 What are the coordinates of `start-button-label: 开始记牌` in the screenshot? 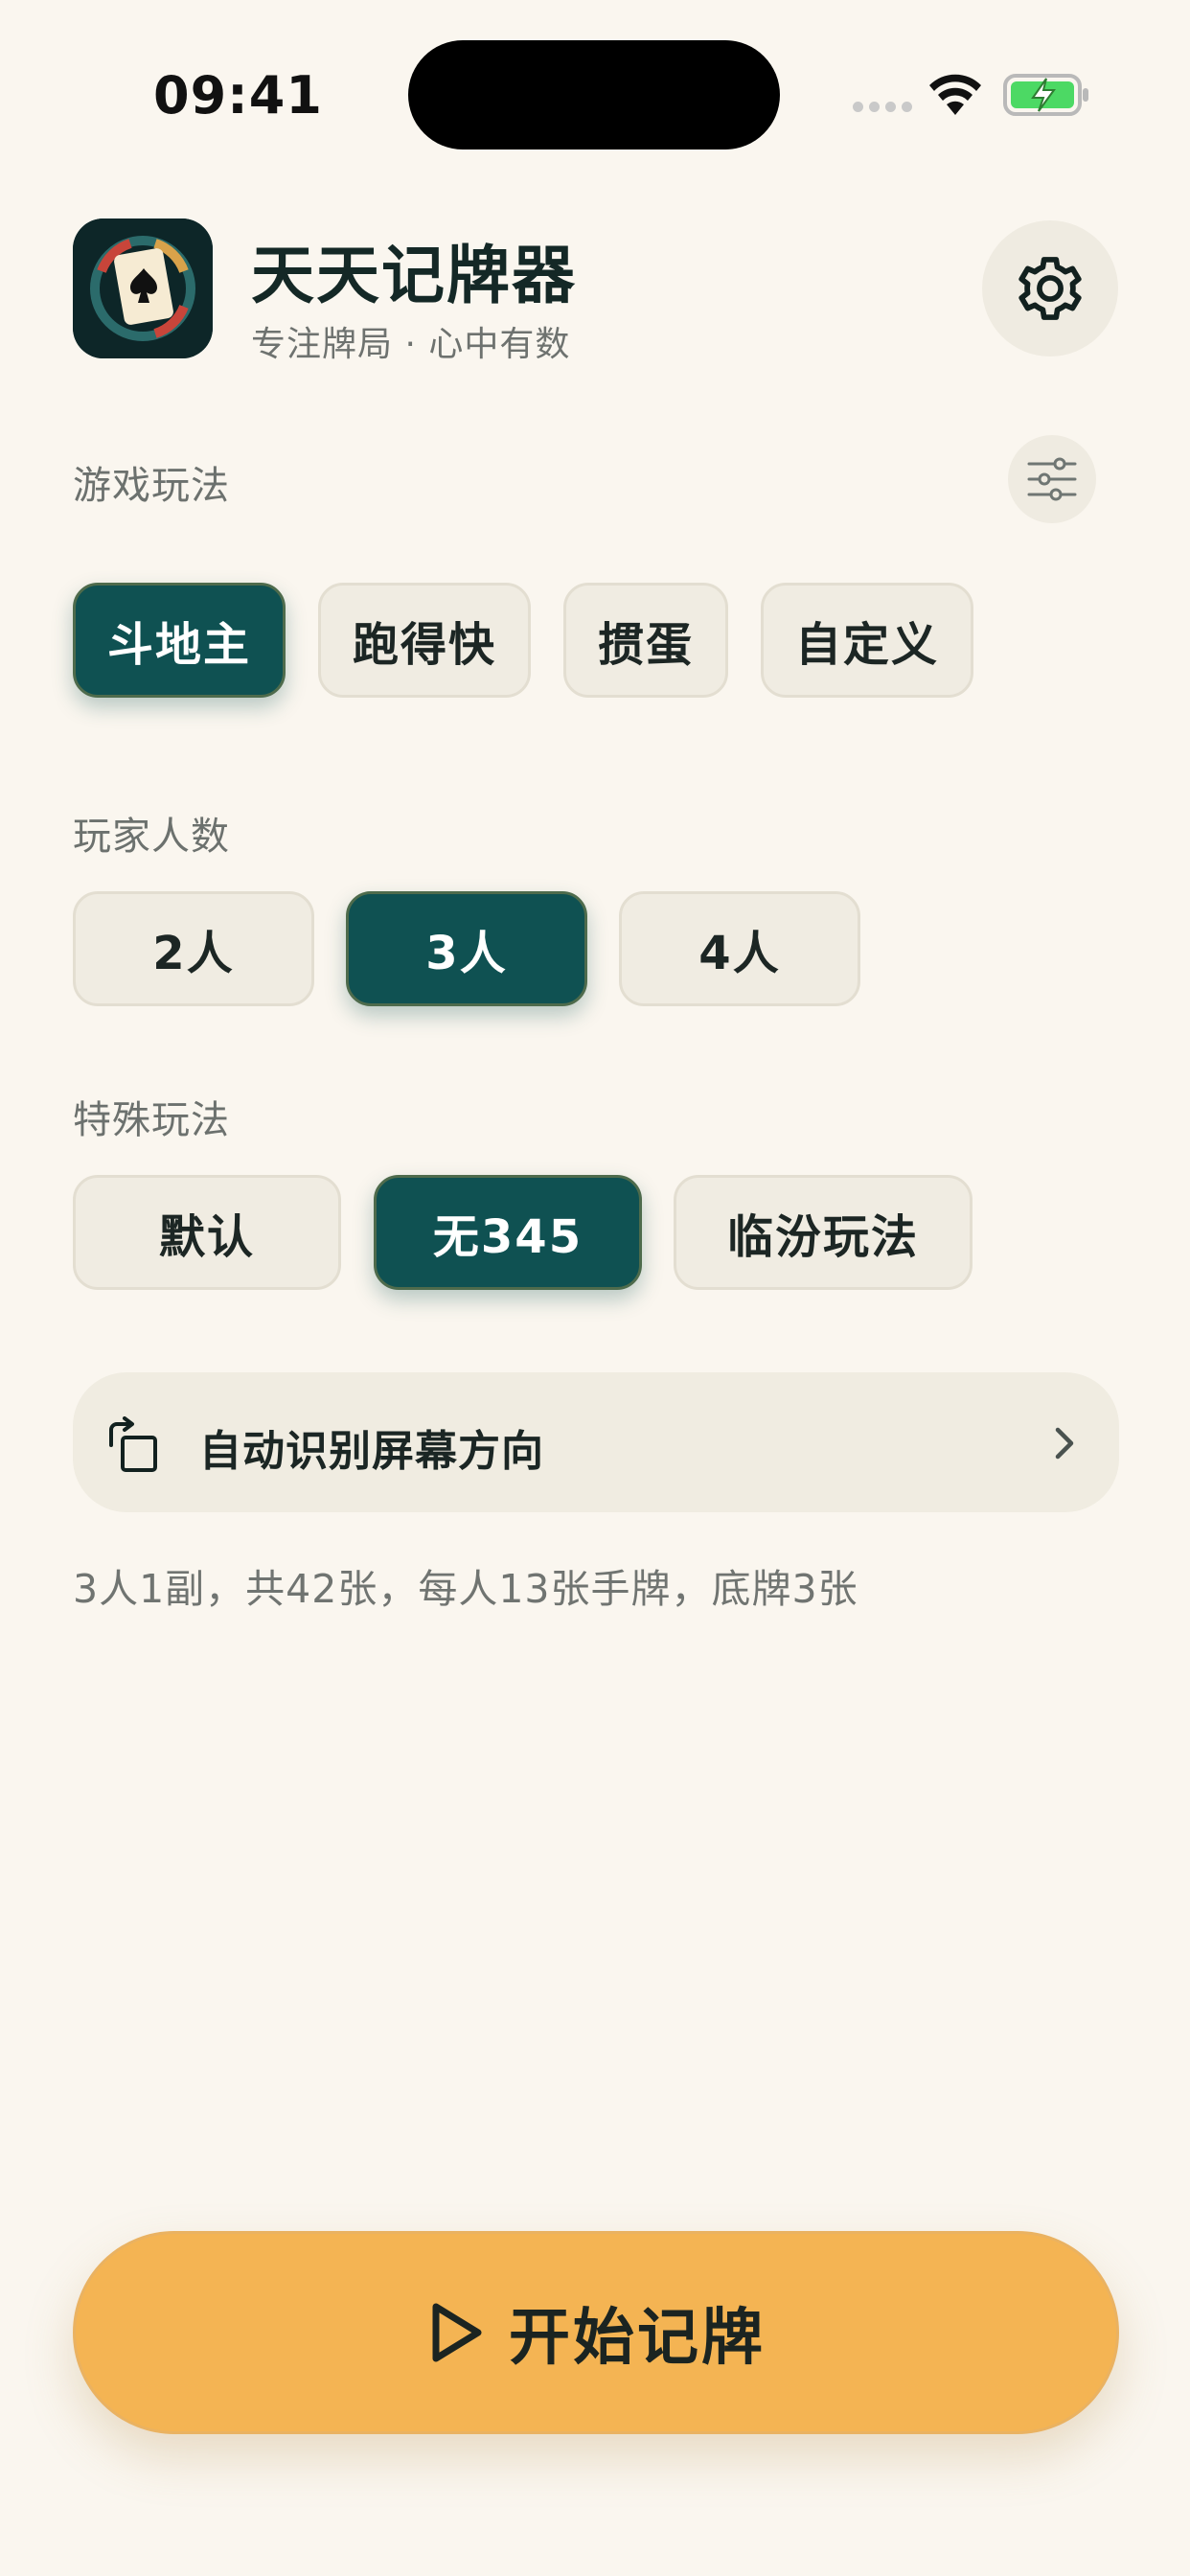 It's located at (637, 2338).